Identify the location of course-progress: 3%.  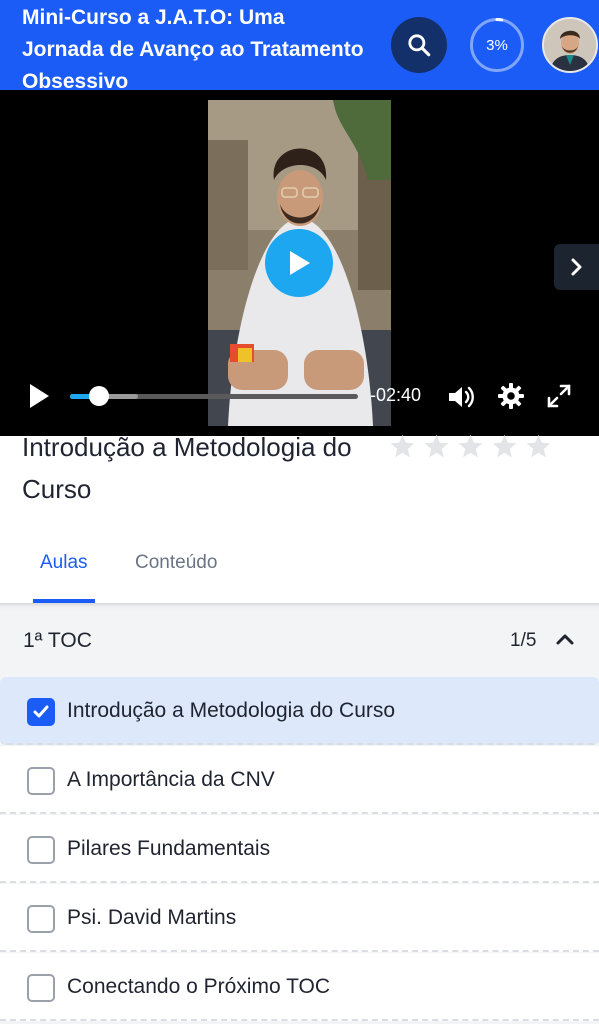
(497, 45).